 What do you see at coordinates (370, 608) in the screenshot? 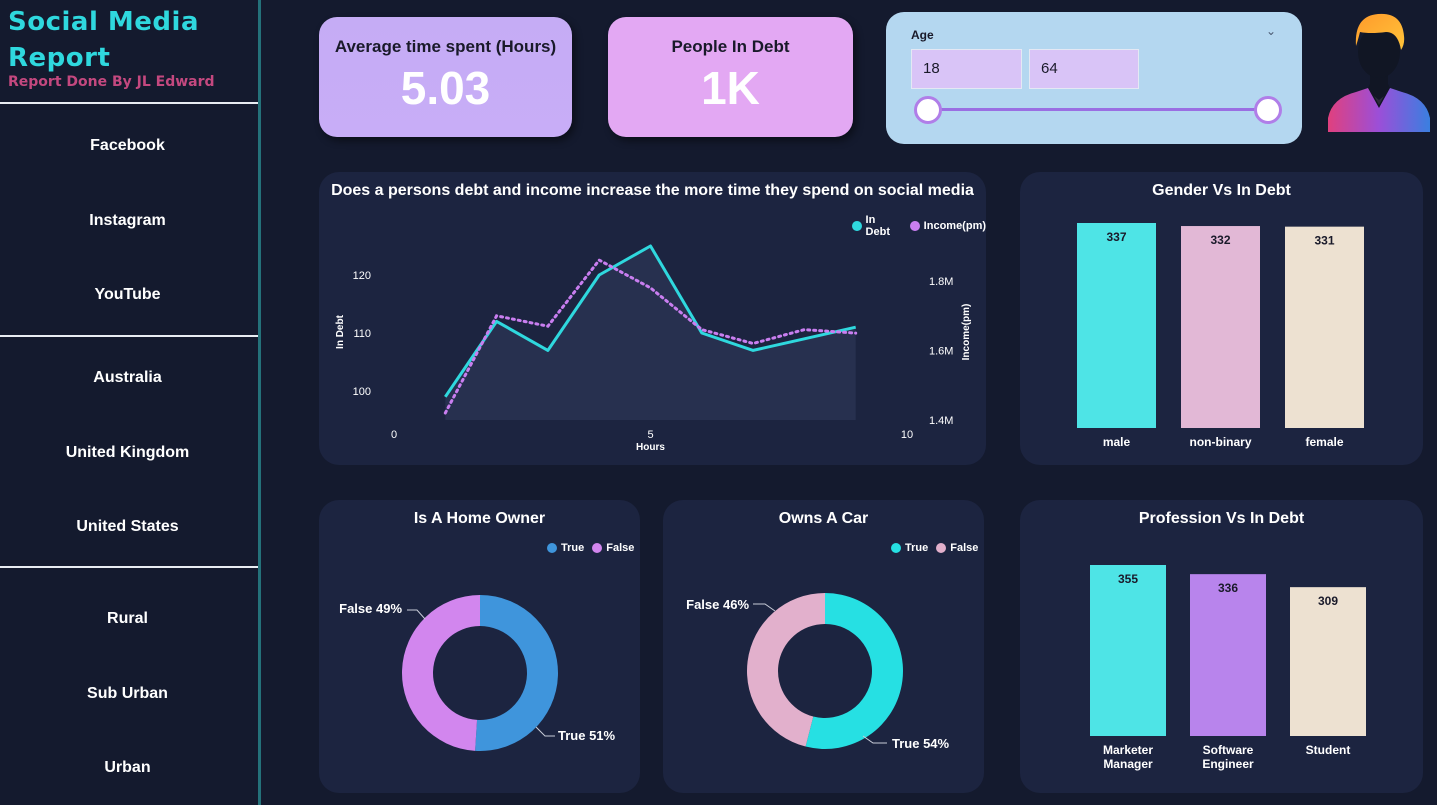
I see `slice-label: False 49%` at bounding box center [370, 608].